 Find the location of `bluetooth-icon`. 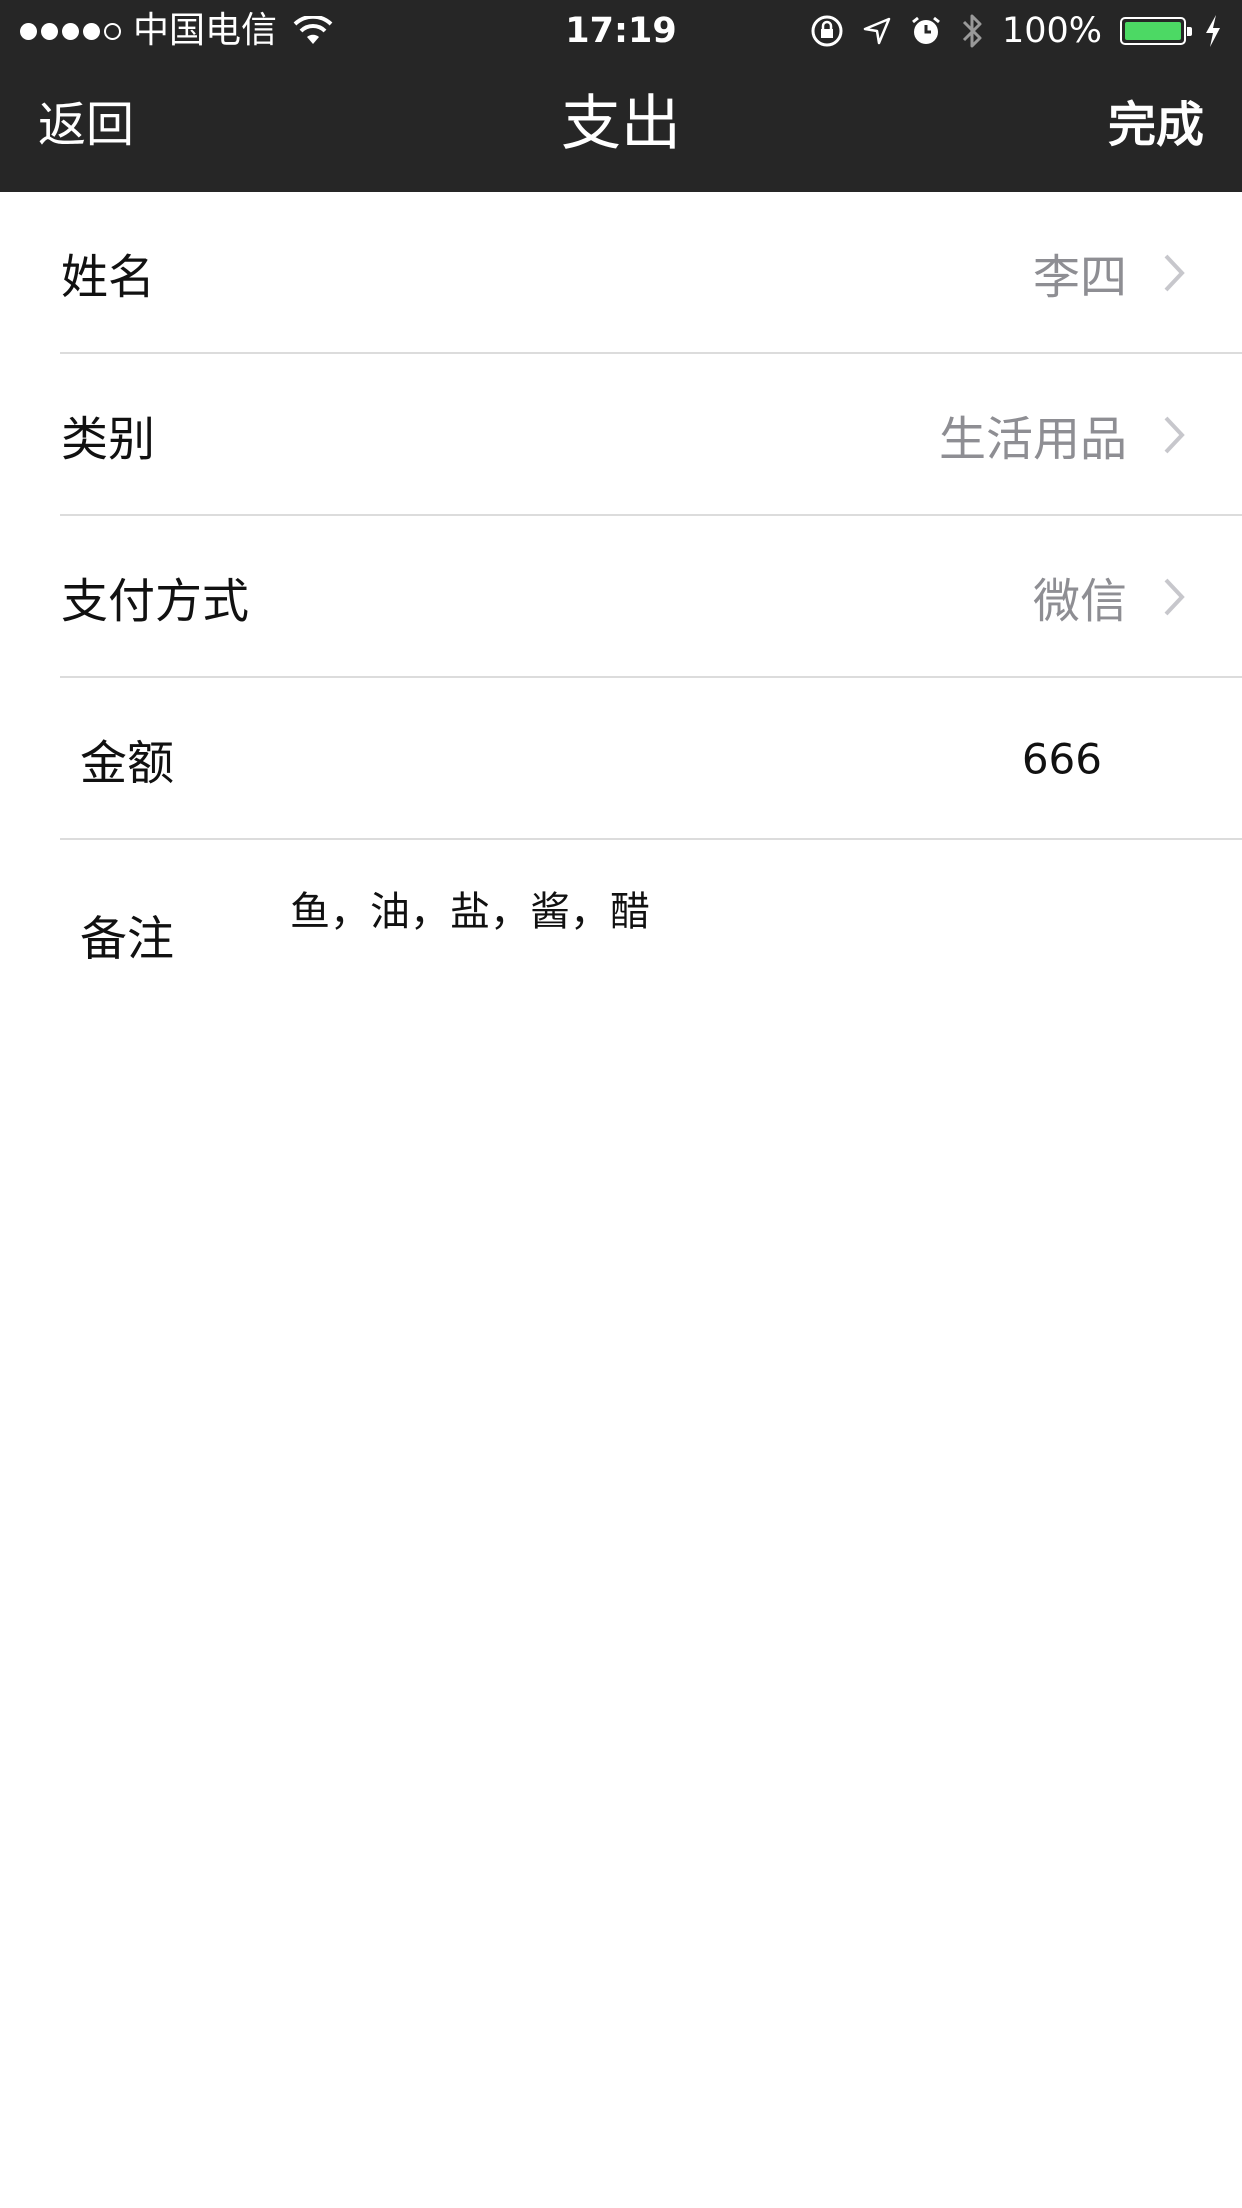

bluetooth-icon is located at coordinates (972, 31).